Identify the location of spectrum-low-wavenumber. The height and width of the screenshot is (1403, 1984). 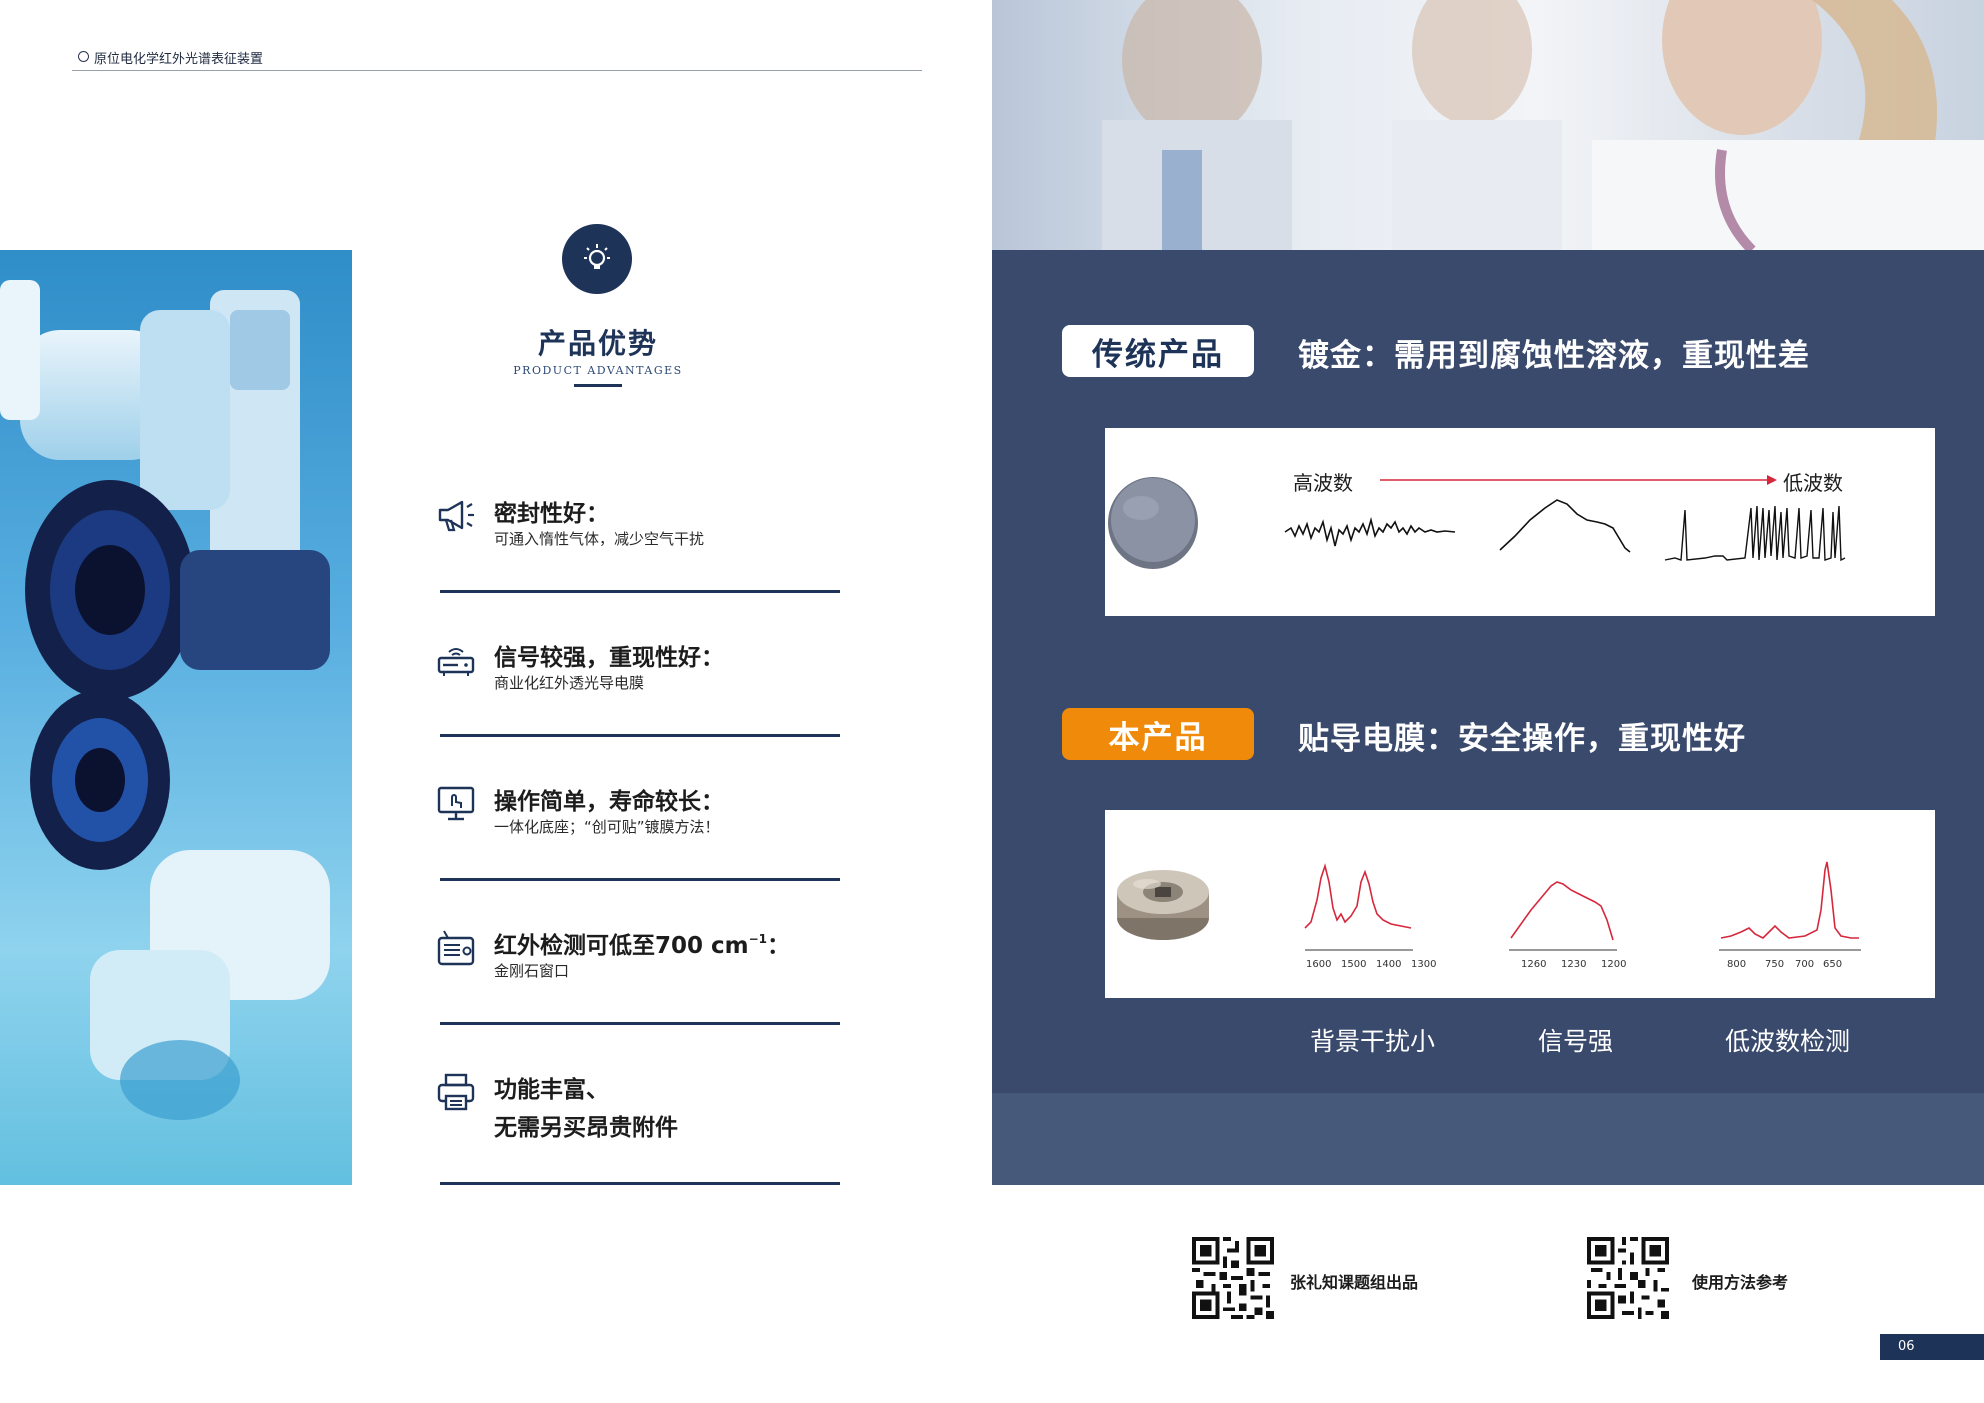
(1789, 900).